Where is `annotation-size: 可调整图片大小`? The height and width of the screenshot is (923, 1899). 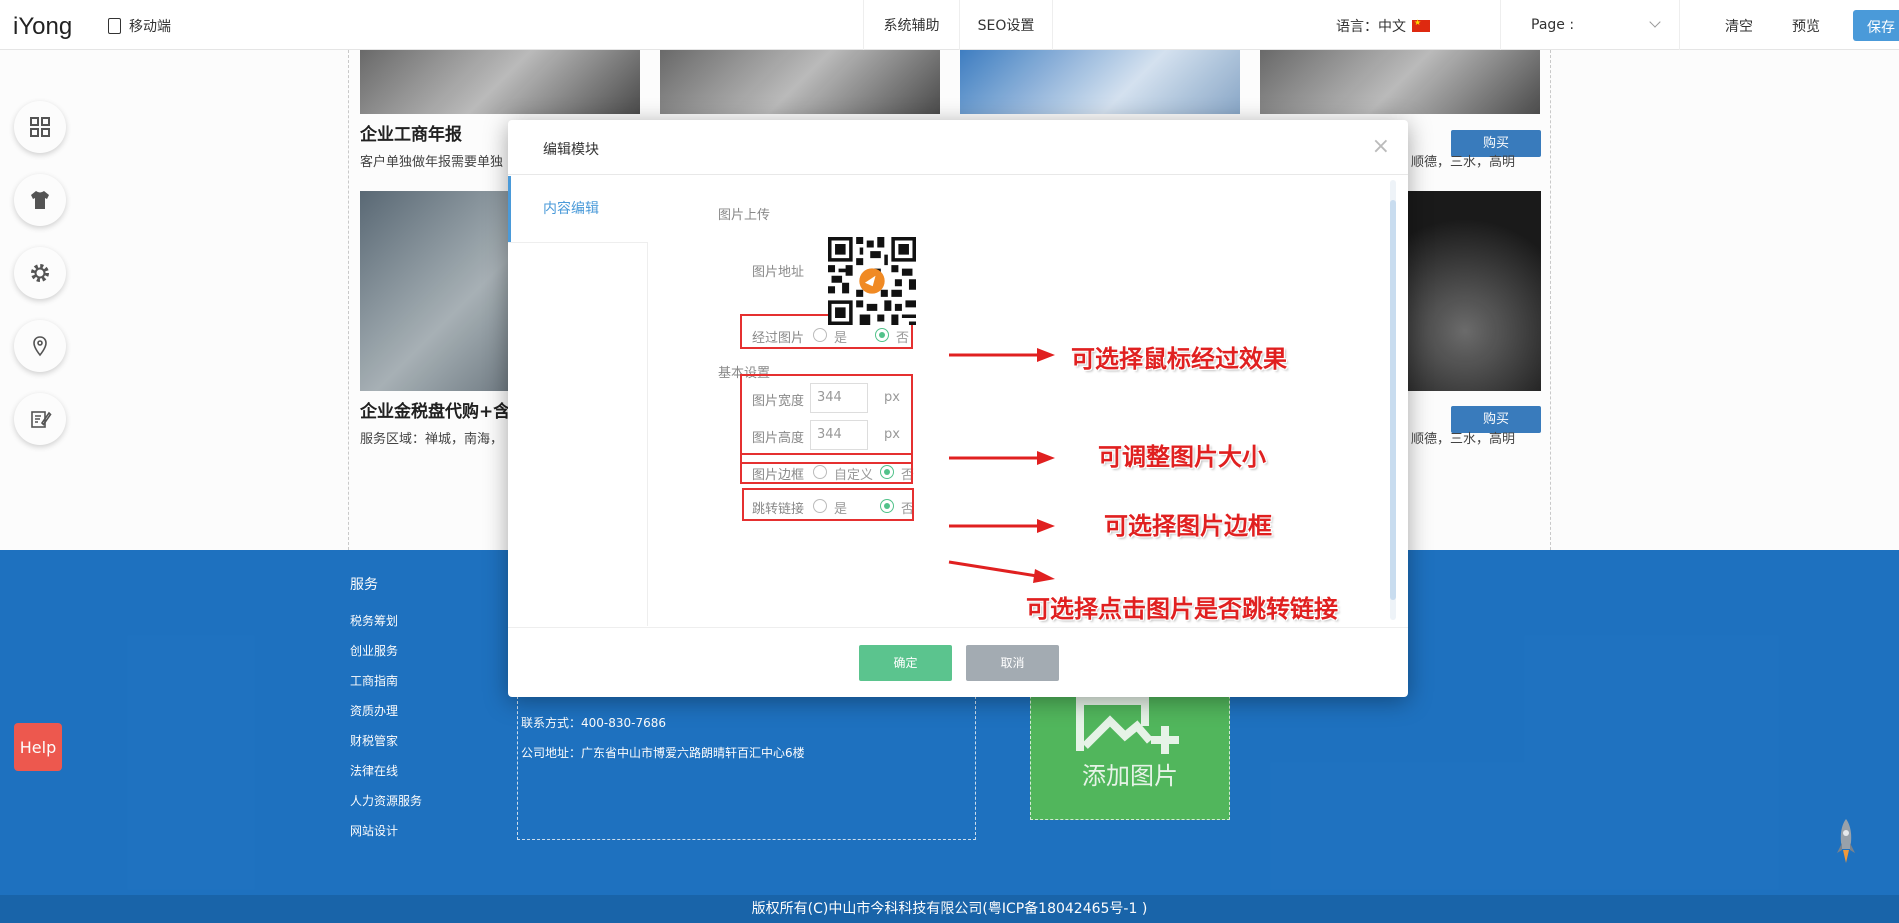
annotation-size: 可调整图片大小 is located at coordinates (1182, 457).